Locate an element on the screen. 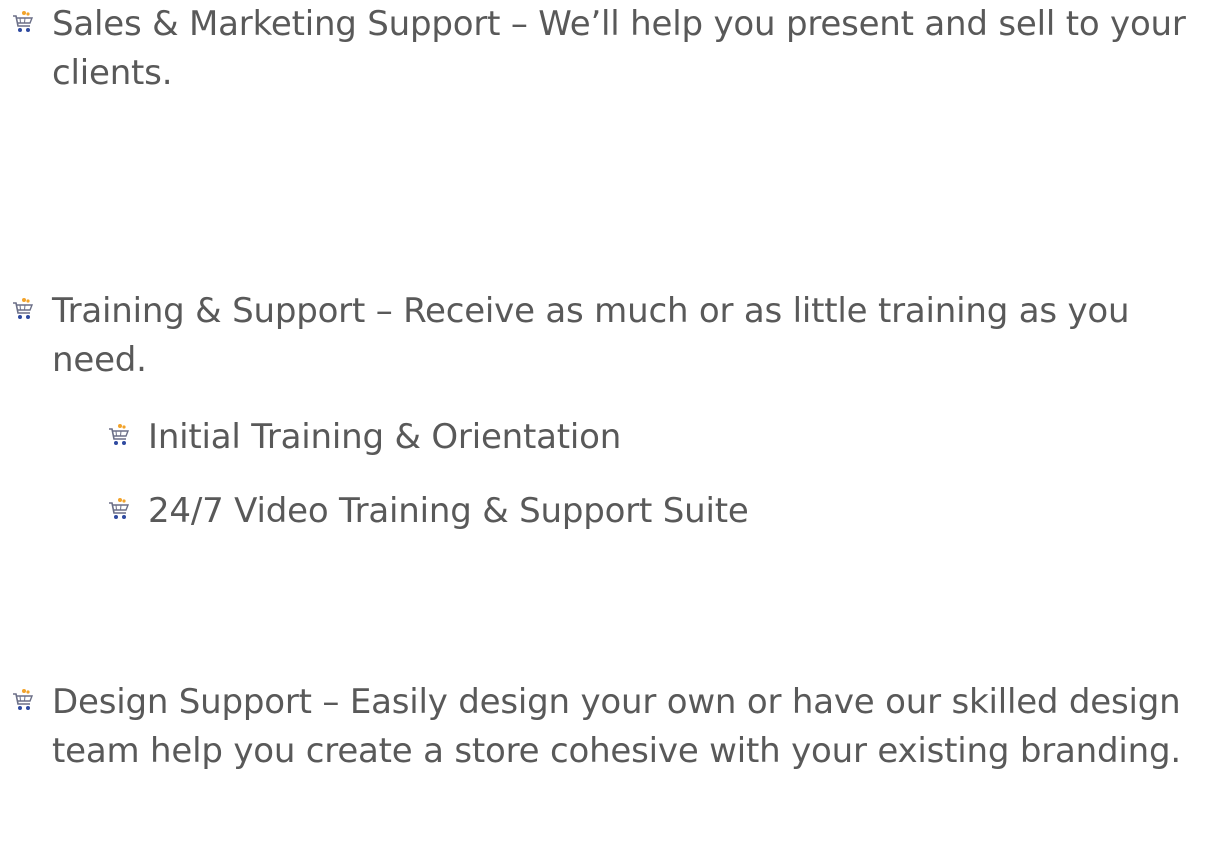 This screenshot has height=867, width=1212. bullet-text: Initial Training & Orientation is located at coordinates (385, 437).